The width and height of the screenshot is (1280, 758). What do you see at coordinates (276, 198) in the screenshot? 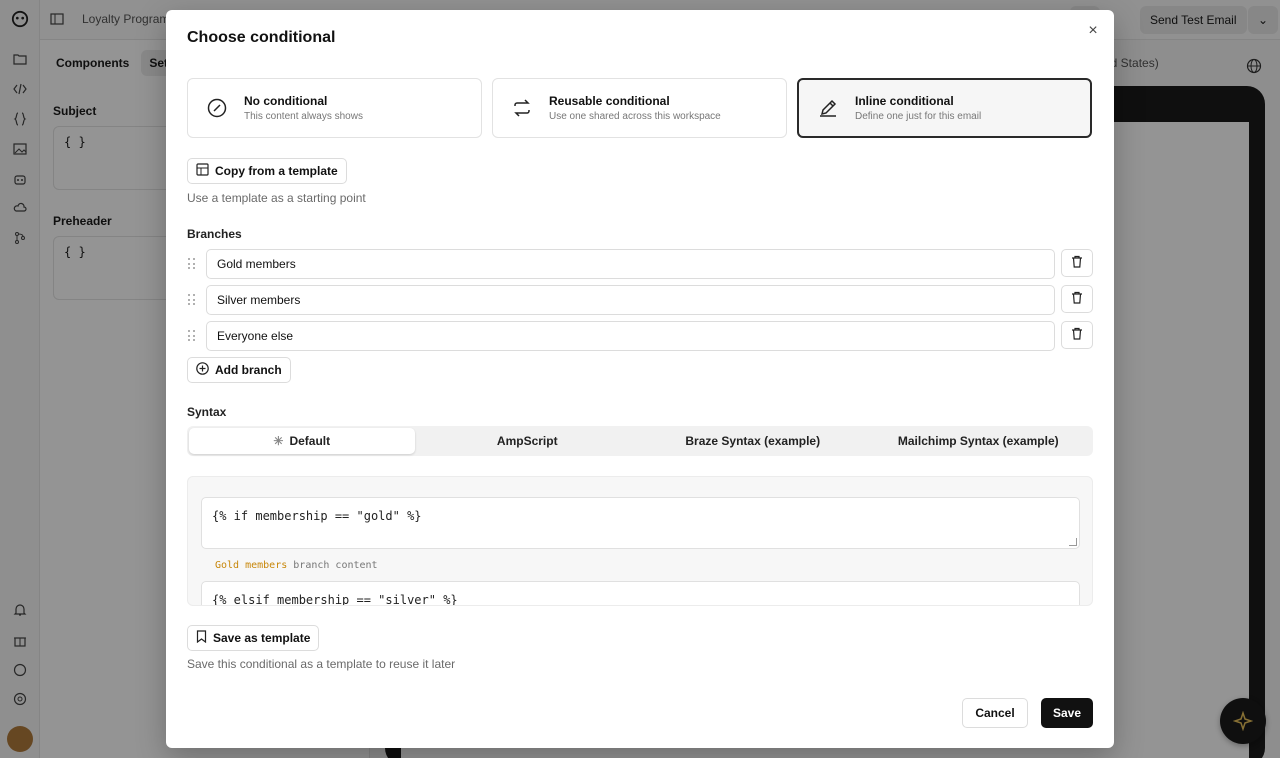
I see `copy-template-hint: Use a template as a starting point` at bounding box center [276, 198].